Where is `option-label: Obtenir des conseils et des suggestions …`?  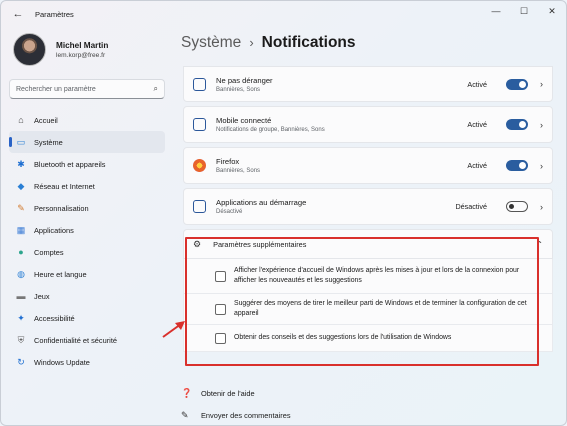 option-label: Obtenir des conseils et des suggestions … is located at coordinates (343, 337).